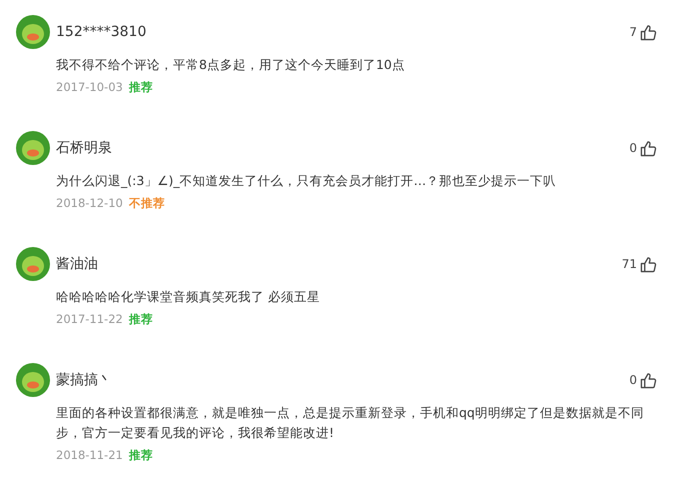 The height and width of the screenshot is (486, 687). What do you see at coordinates (84, 380) in the screenshot?
I see `user-name: 蒙搞搞丶` at bounding box center [84, 380].